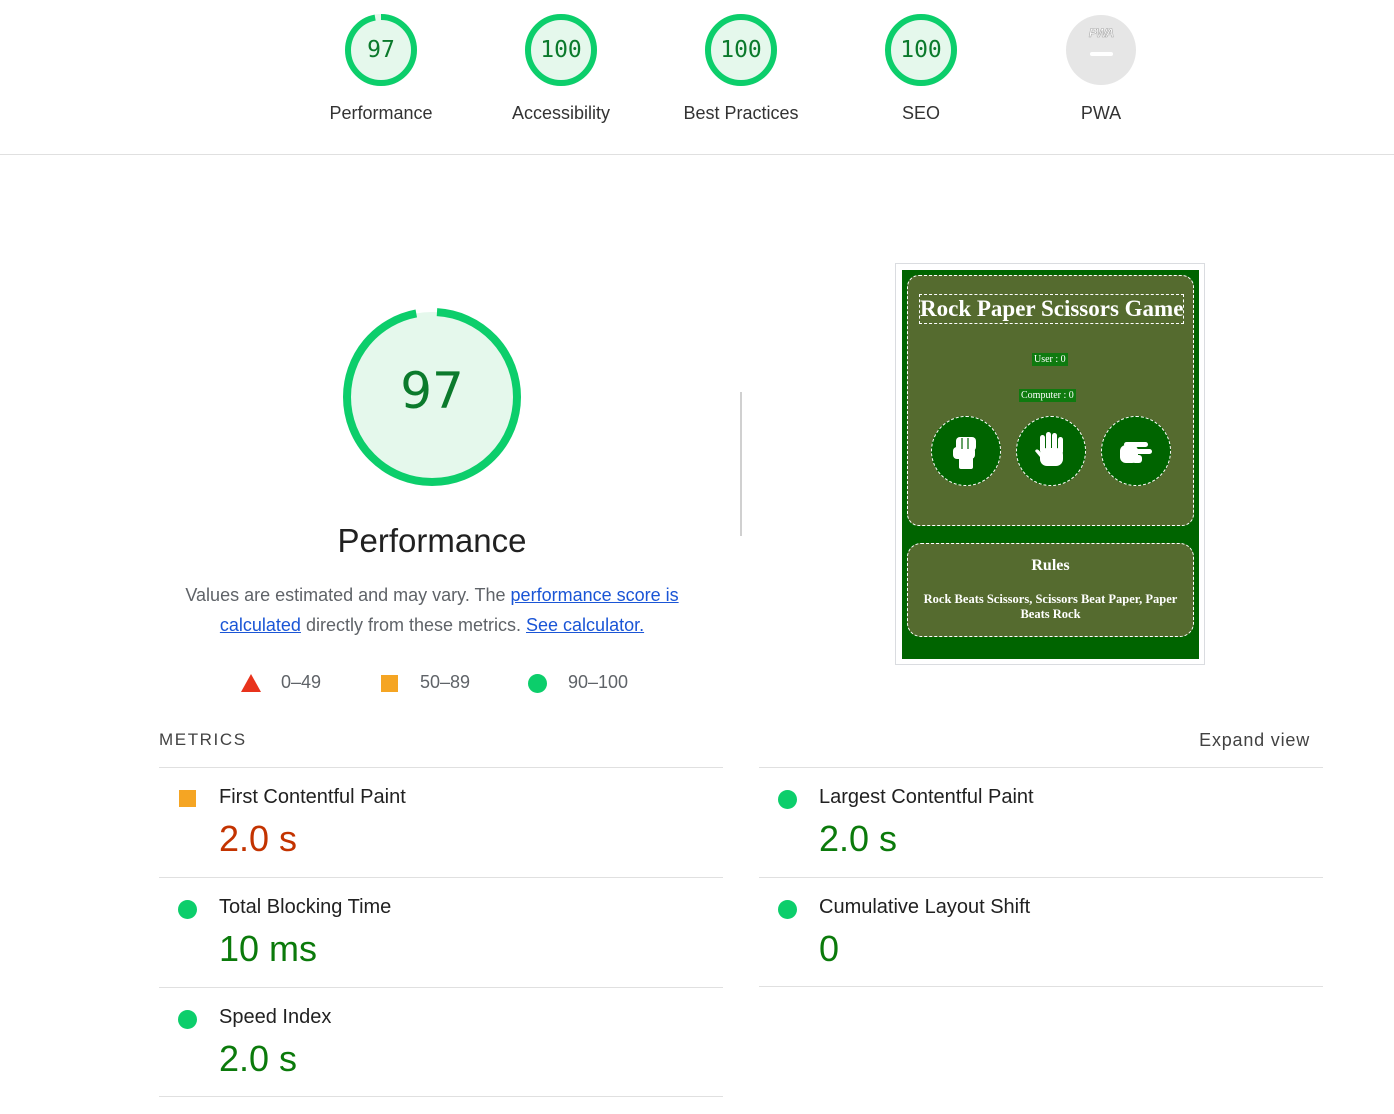 Image resolution: width=1394 pixels, height=1114 pixels. I want to click on metric-first-contentful-paint: First Contentful Paint 2.0 s, so click(441, 823).